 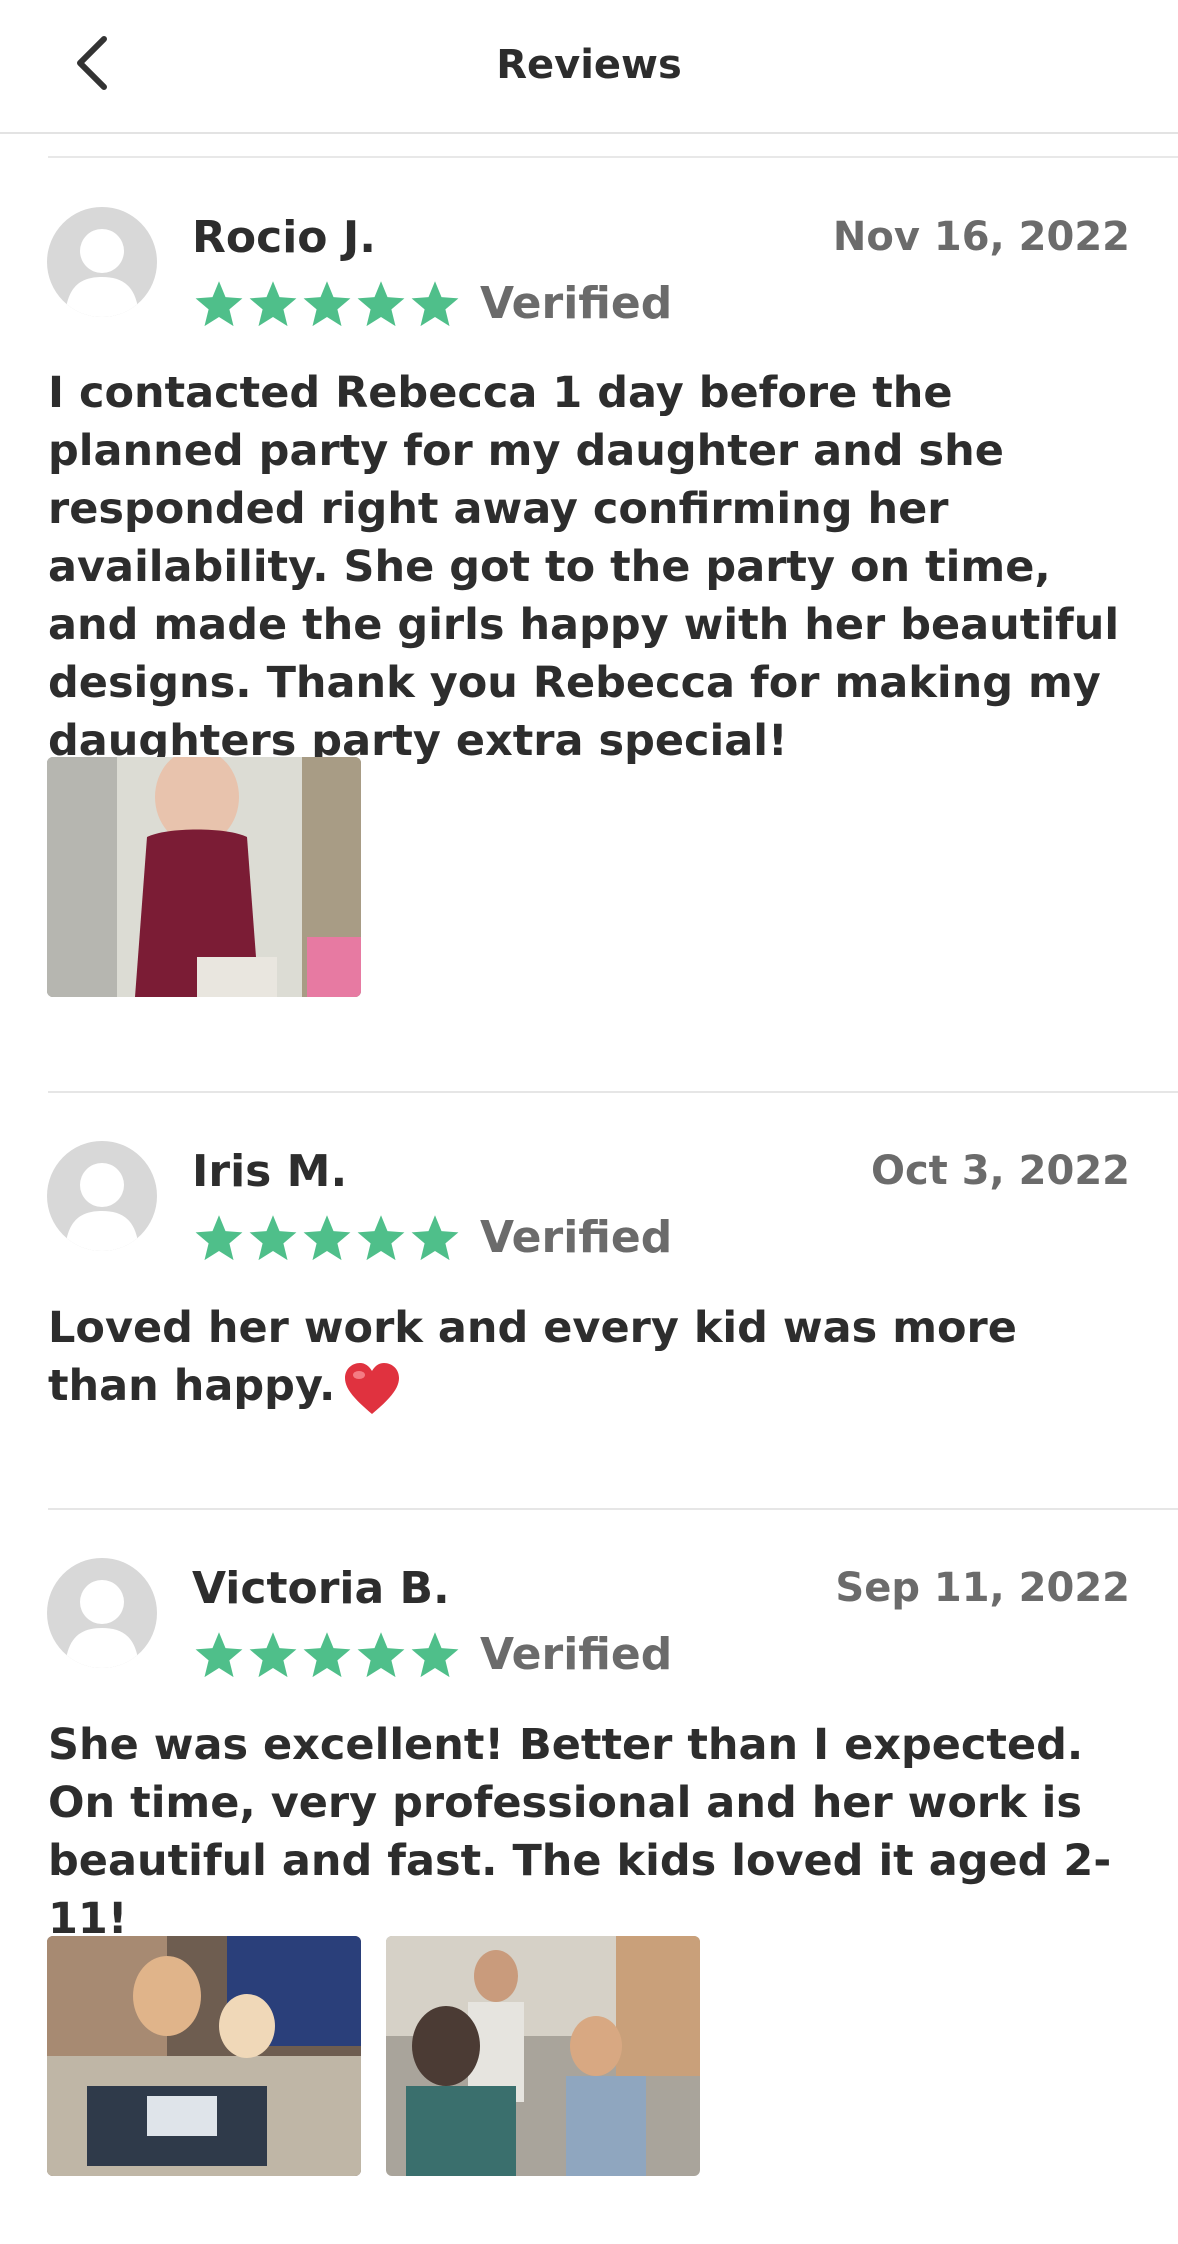 What do you see at coordinates (284, 237) in the screenshot?
I see `reviewer-name: Rocio J.` at bounding box center [284, 237].